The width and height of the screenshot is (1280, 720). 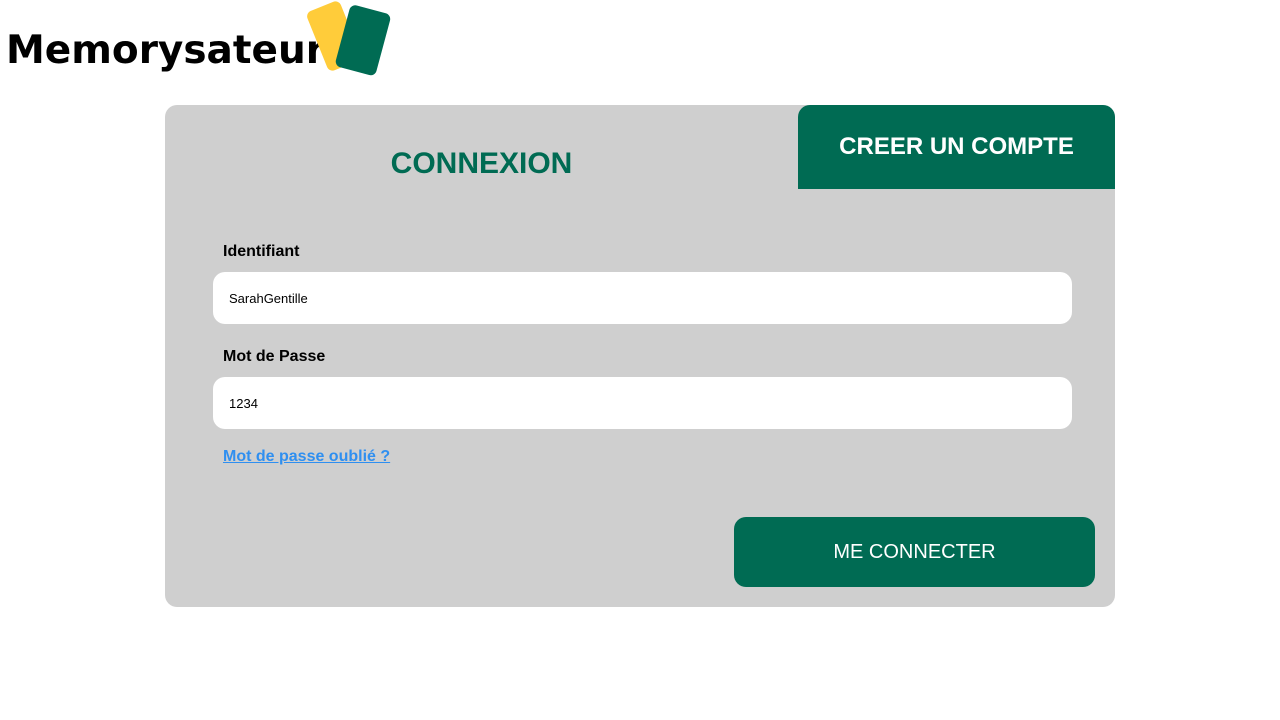 I want to click on username-input, so click(x=642, y=298).